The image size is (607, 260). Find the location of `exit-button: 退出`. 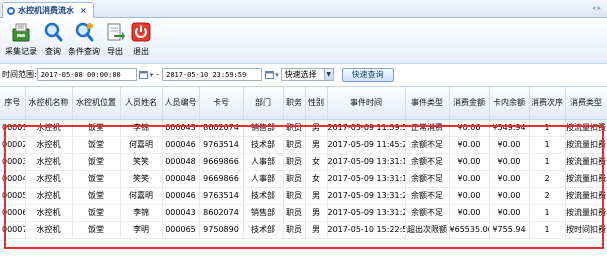

exit-button: 退出 is located at coordinates (141, 41).